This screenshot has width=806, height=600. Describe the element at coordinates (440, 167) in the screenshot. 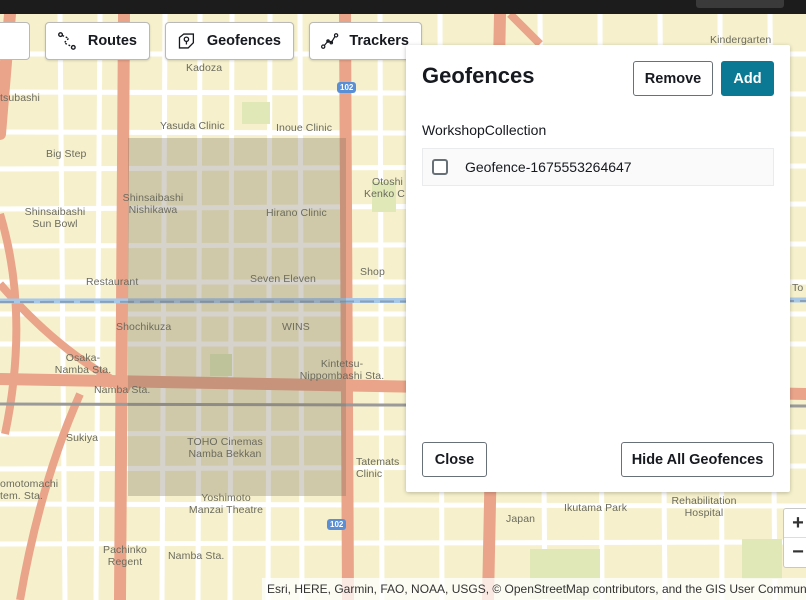

I see `geofence-checkbox` at that location.